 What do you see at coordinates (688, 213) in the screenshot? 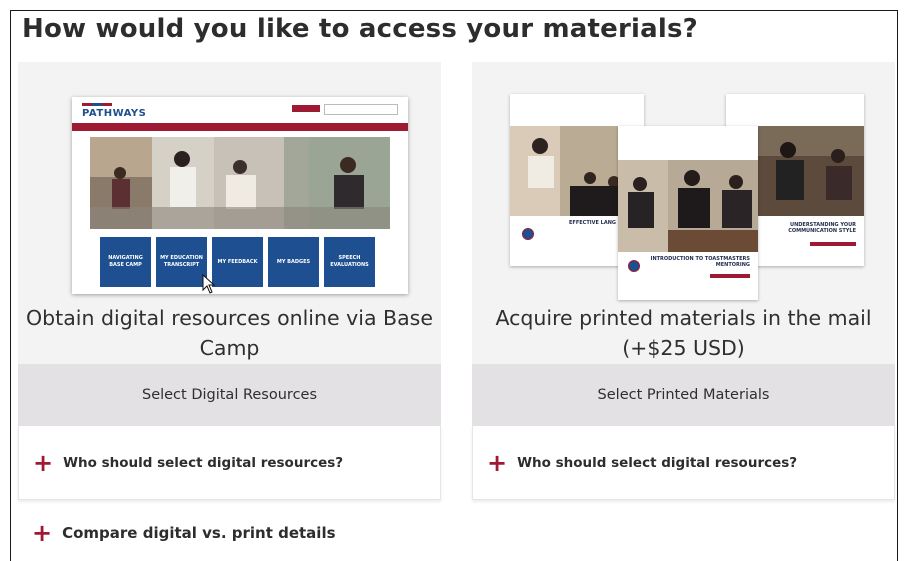
I see `book-cover-mentoring: INTRODUCTION TO TOASTMASTERS MENTORING` at bounding box center [688, 213].